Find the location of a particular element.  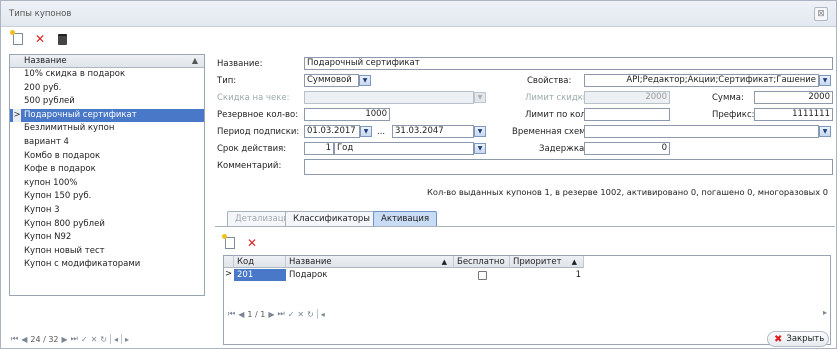

new-row-icon is located at coordinates (229, 242).